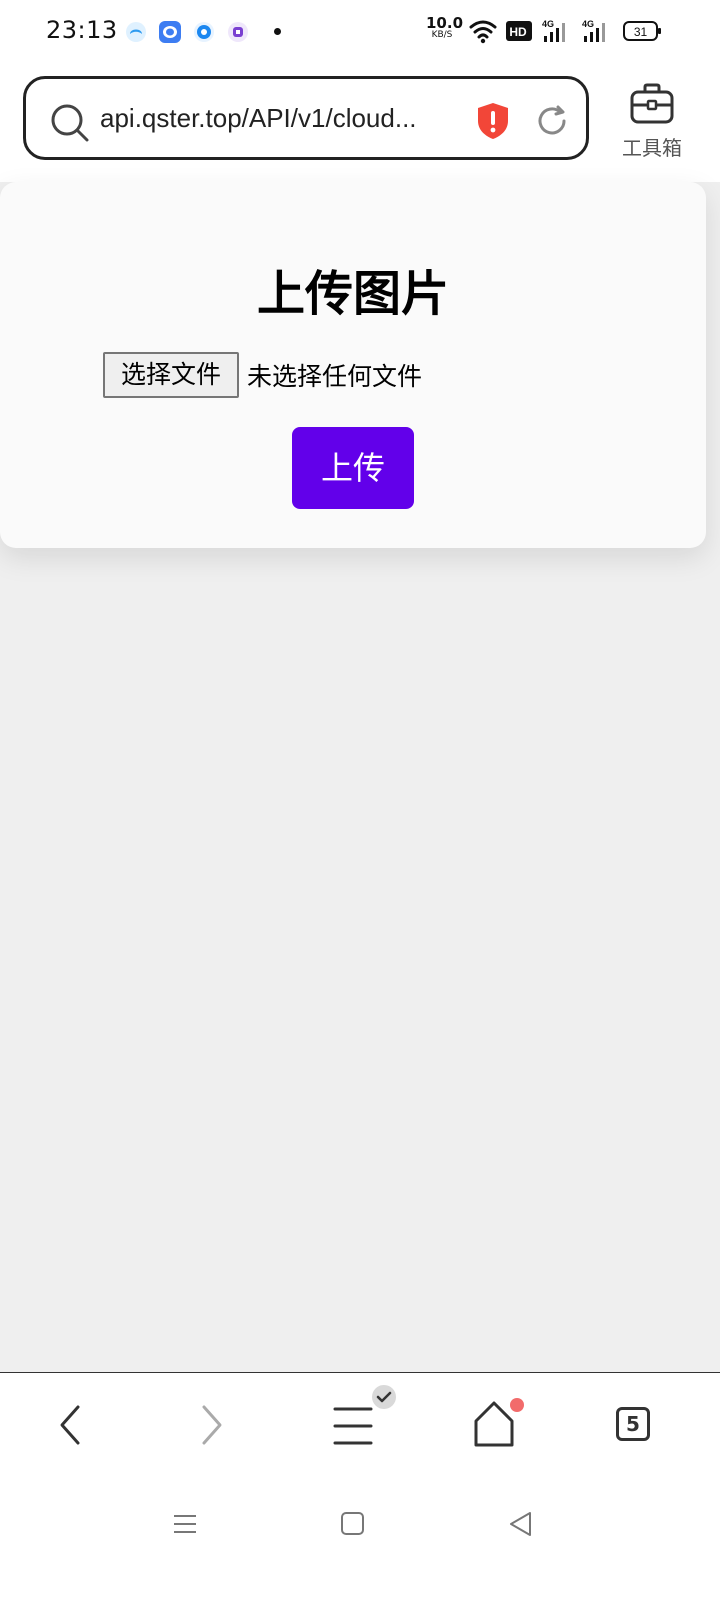  What do you see at coordinates (352, 294) in the screenshot?
I see `page-title: 上传图片` at bounding box center [352, 294].